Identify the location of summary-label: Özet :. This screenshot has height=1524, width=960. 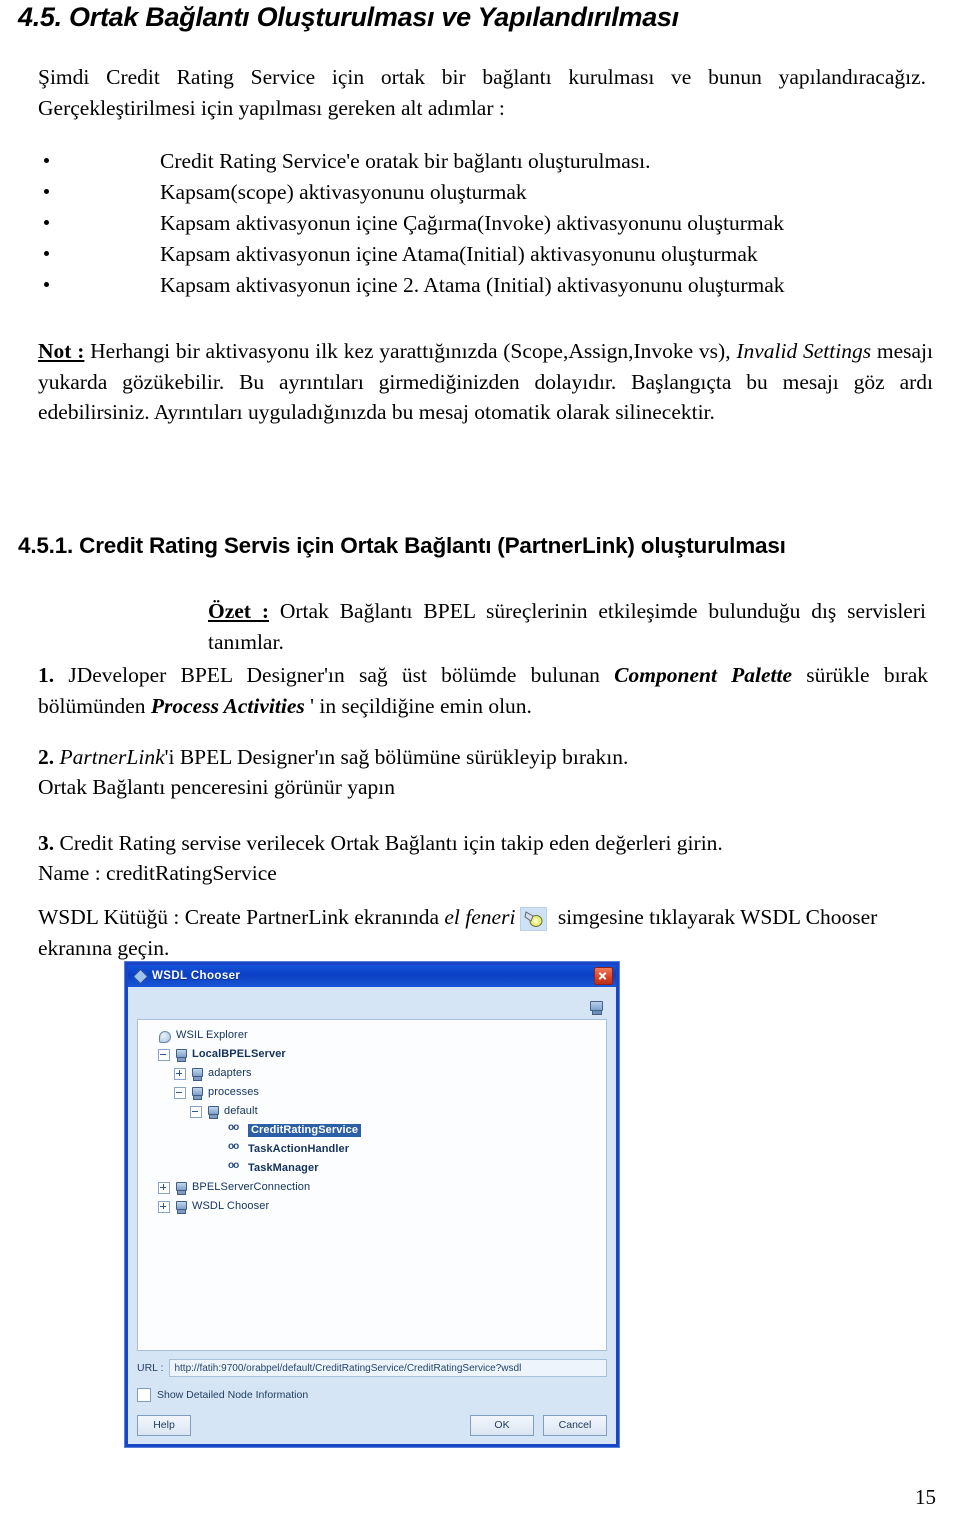
(238, 611).